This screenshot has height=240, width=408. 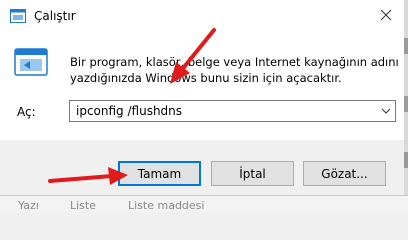 I want to click on title-bar: Çalıştır, so click(x=202, y=16).